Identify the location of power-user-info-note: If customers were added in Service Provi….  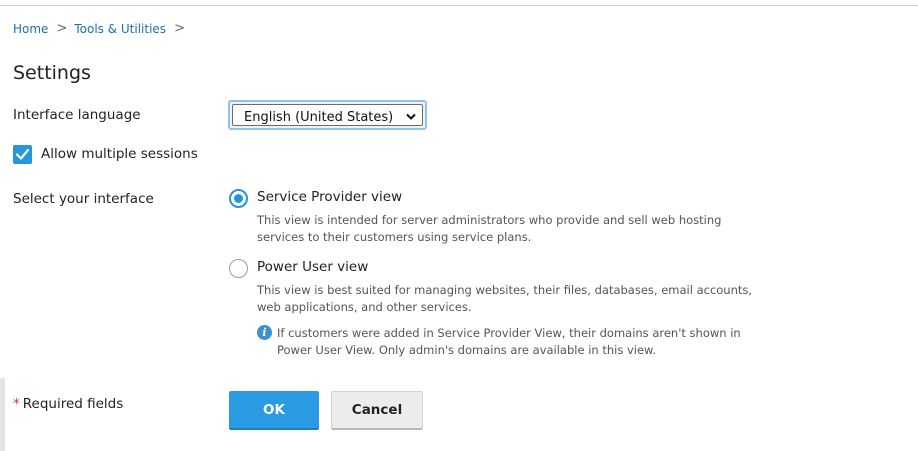
(509, 341).